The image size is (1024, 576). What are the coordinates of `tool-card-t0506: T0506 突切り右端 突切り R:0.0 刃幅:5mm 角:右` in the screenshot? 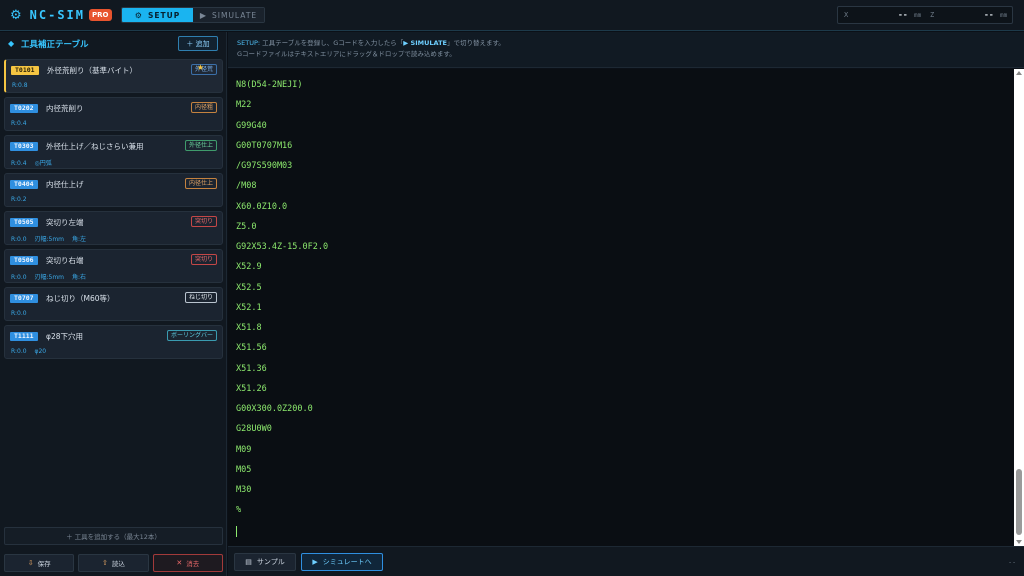 It's located at (113, 266).